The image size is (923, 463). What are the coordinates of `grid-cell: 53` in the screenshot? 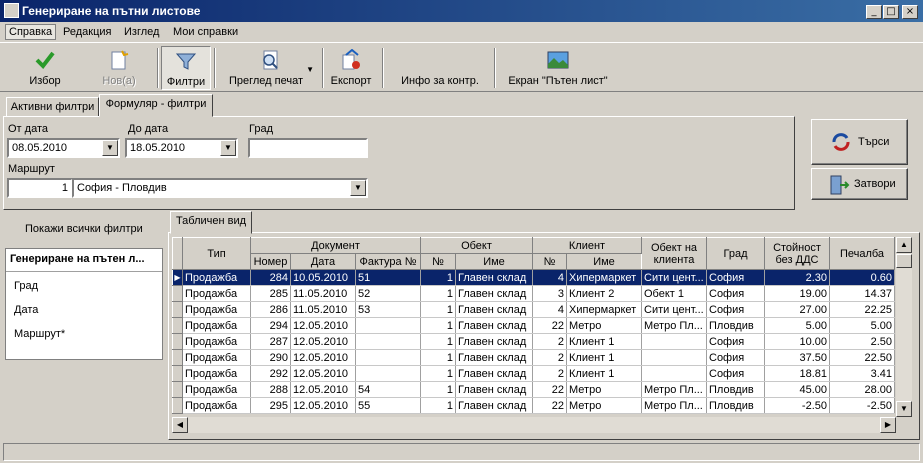 It's located at (388, 309).